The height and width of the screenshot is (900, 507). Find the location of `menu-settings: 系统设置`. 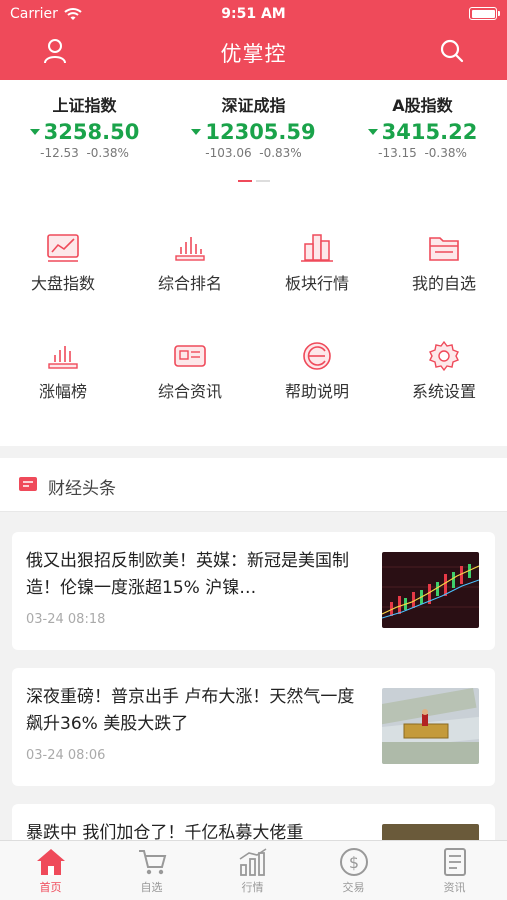

menu-settings: 系统设置 is located at coordinates (444, 371).